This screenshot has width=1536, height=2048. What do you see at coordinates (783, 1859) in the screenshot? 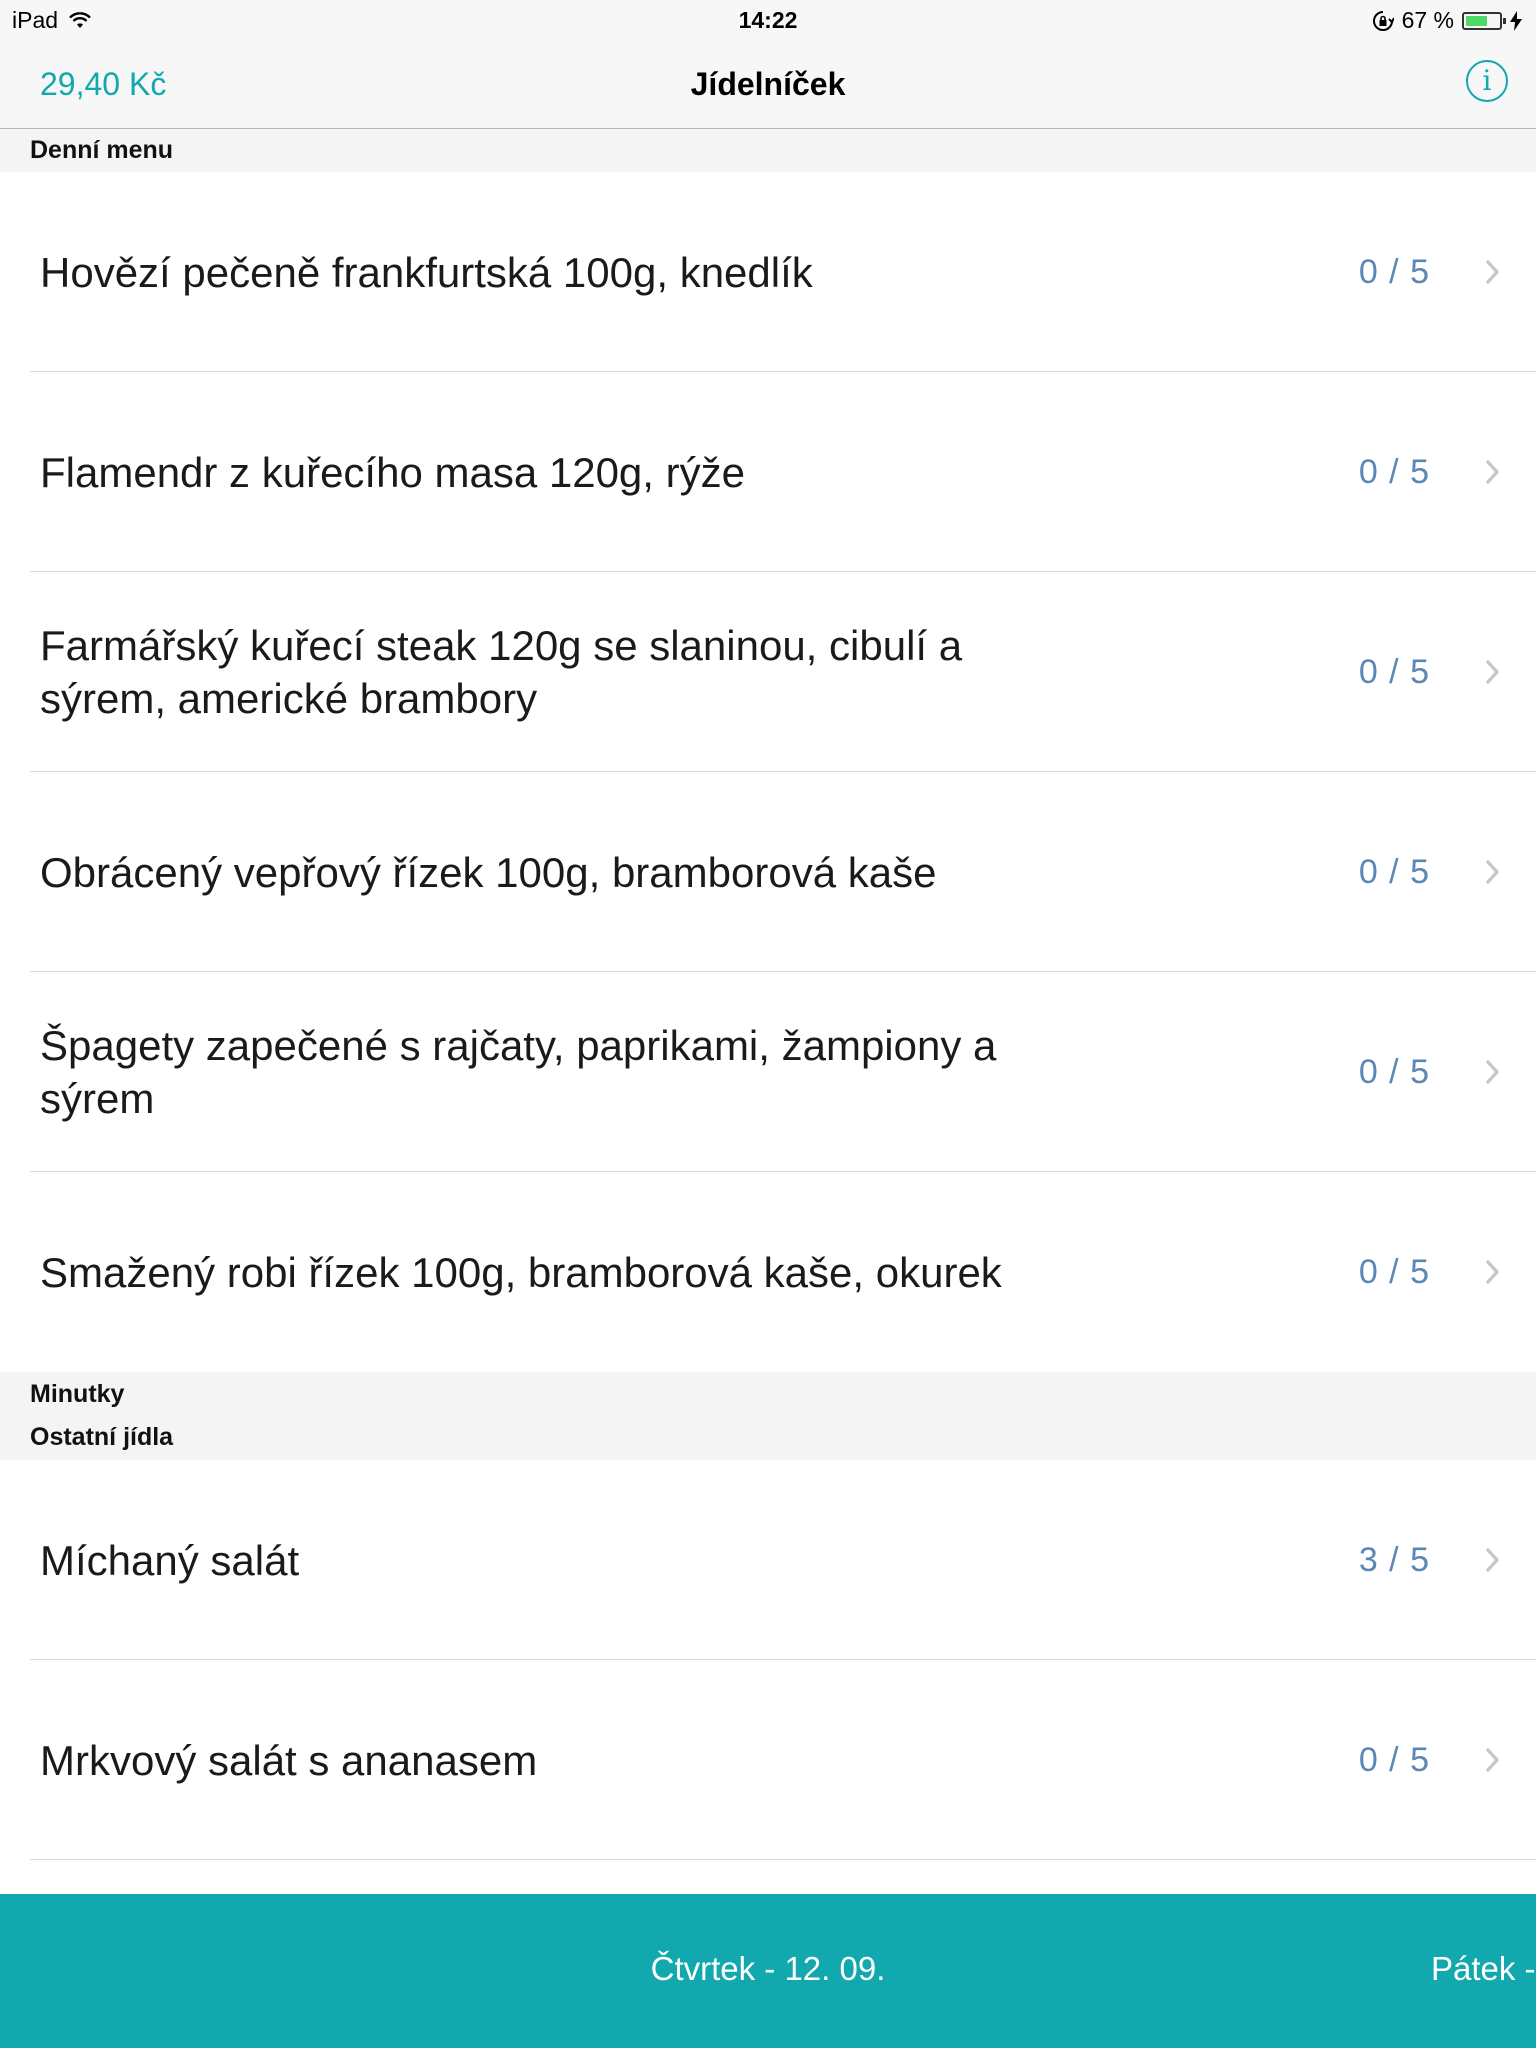
I see `row-divider` at bounding box center [783, 1859].